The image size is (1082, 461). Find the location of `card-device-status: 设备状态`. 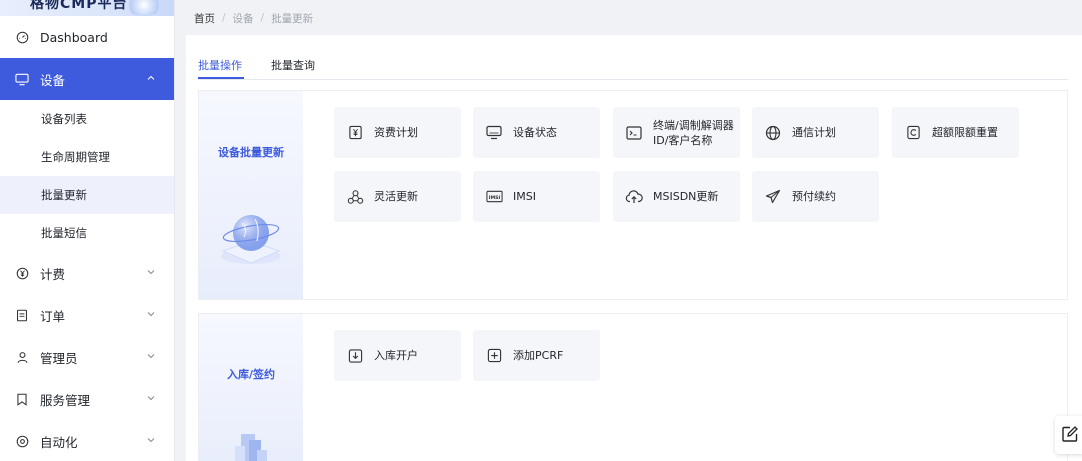

card-device-status: 设备状态 is located at coordinates (536, 132).